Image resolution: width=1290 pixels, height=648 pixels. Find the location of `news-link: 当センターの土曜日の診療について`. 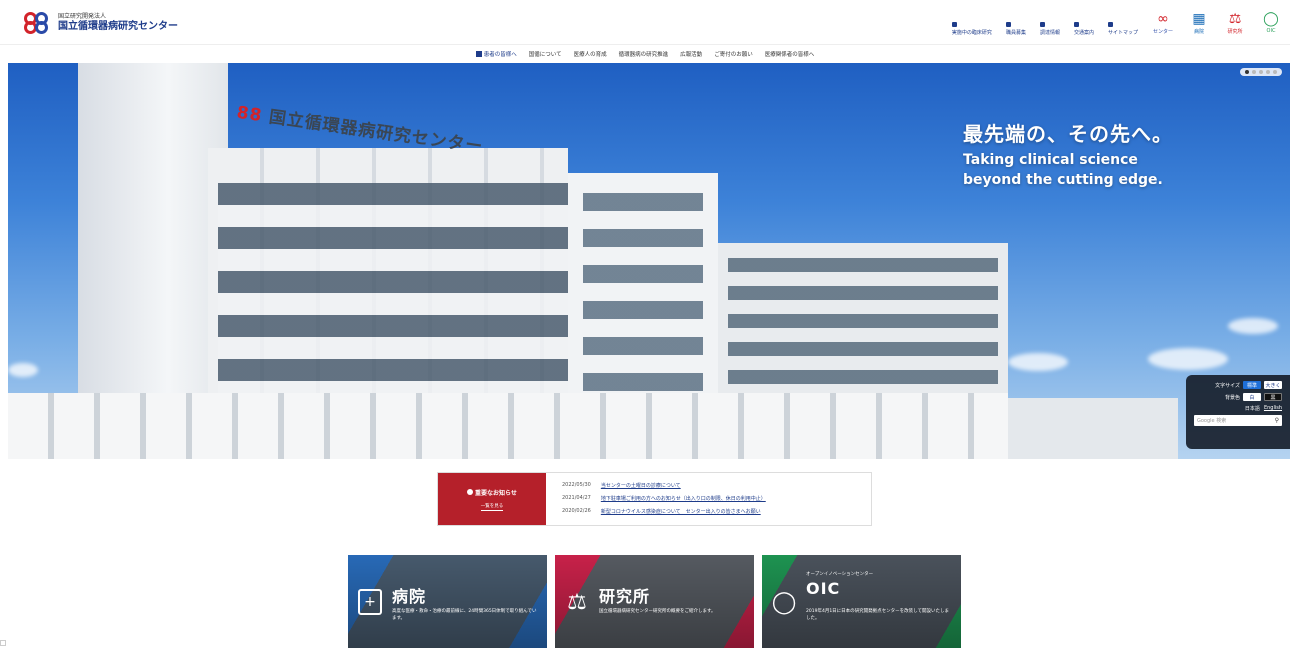

news-link: 当センターの土曜日の診療について is located at coordinates (641, 485).